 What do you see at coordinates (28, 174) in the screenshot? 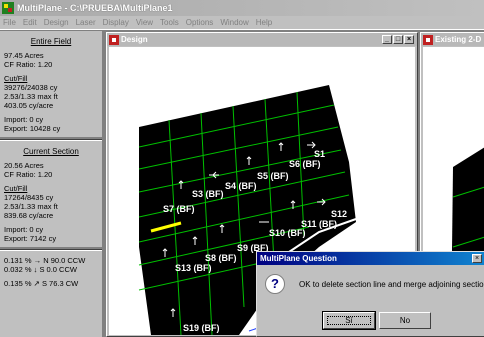
I see `current-cf-ratio: CF Ratio: 1.20` at bounding box center [28, 174].